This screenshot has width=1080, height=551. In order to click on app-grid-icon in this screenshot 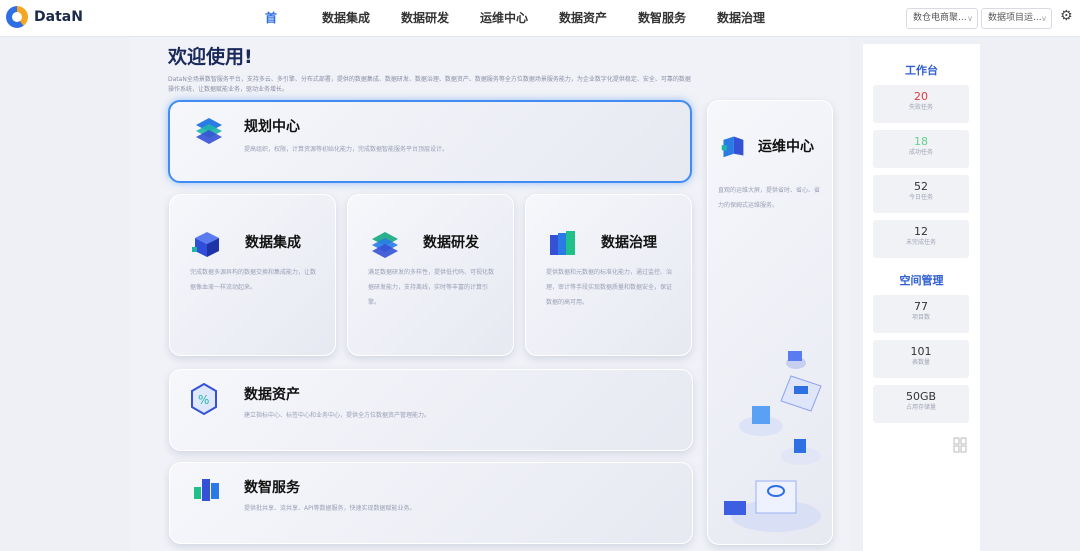, I will do `click(960, 445)`.